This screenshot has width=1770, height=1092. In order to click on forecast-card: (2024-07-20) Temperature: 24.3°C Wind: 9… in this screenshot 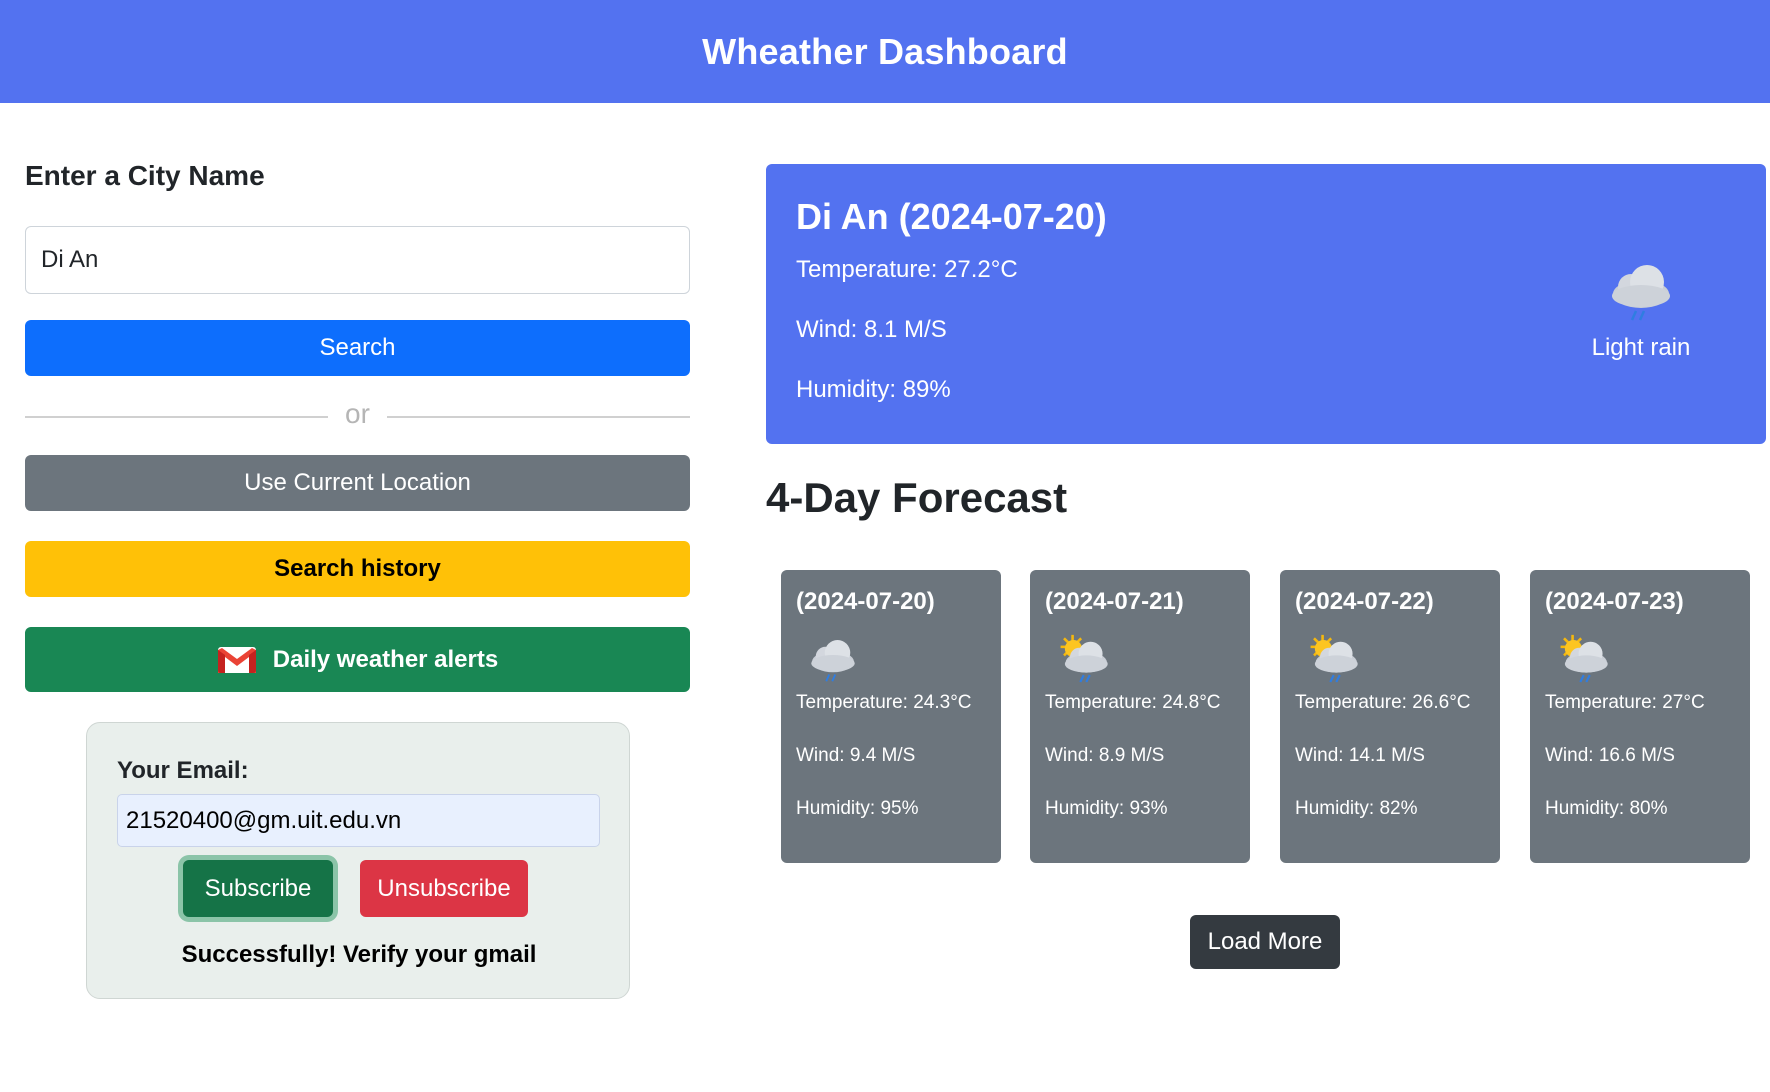, I will do `click(891, 716)`.